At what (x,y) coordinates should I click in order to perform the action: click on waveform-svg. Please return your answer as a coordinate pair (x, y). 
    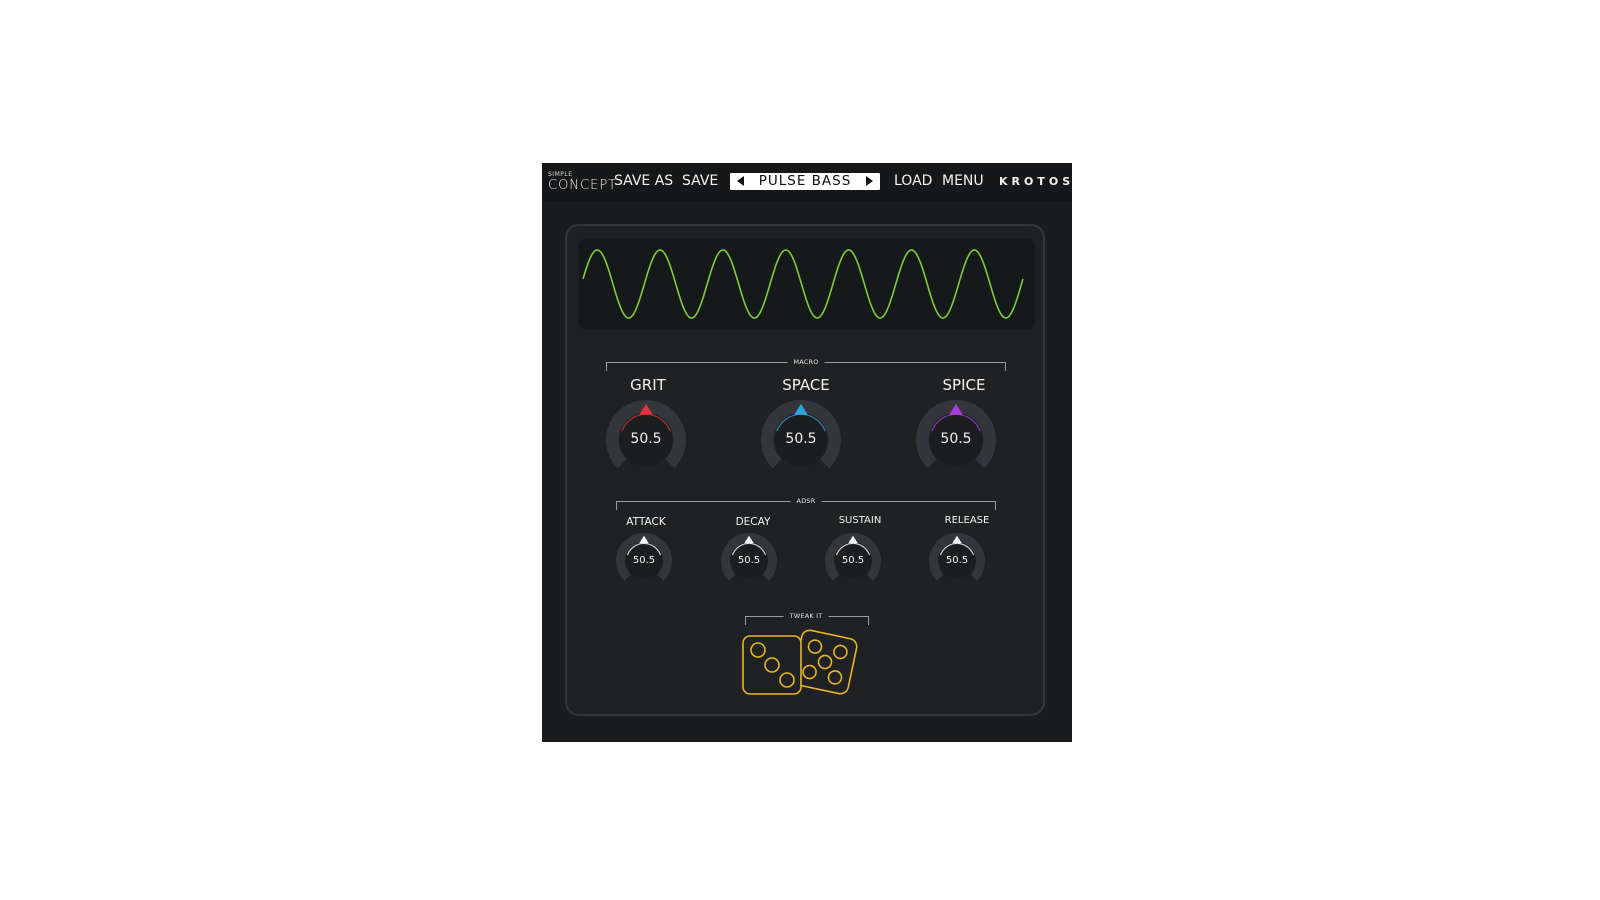
    Looking at the image, I should click on (803, 284).